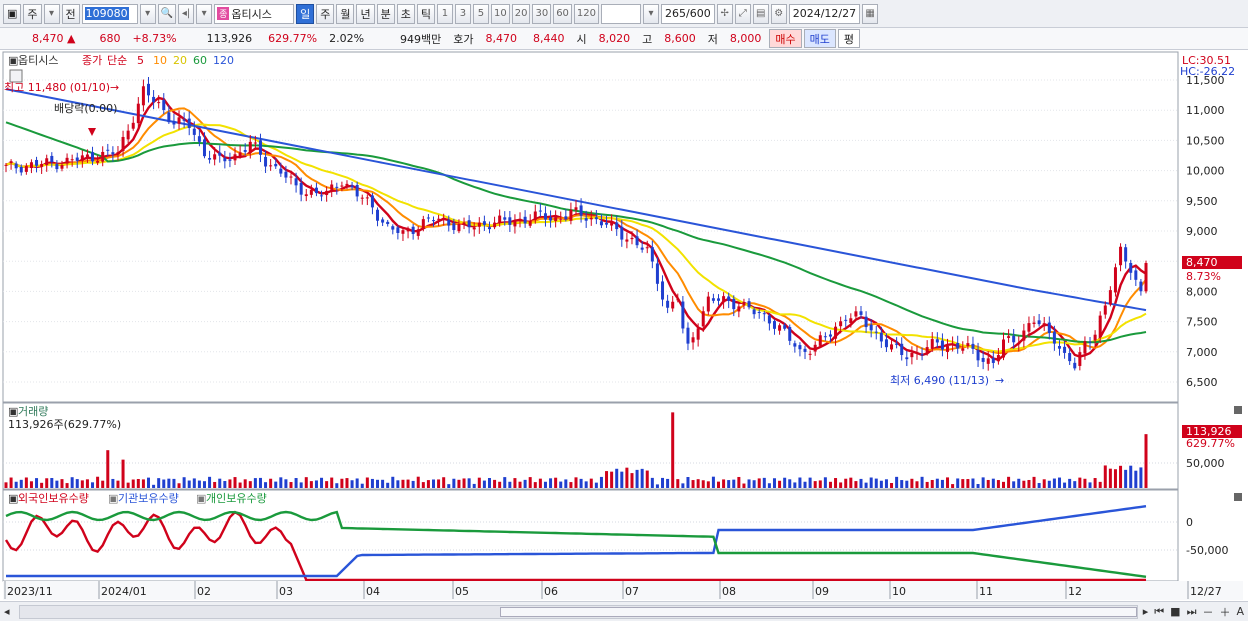 The height and width of the screenshot is (621, 1248). What do you see at coordinates (1202, 201) in the screenshot?
I see `price-tick-label: 9,500` at bounding box center [1202, 201].